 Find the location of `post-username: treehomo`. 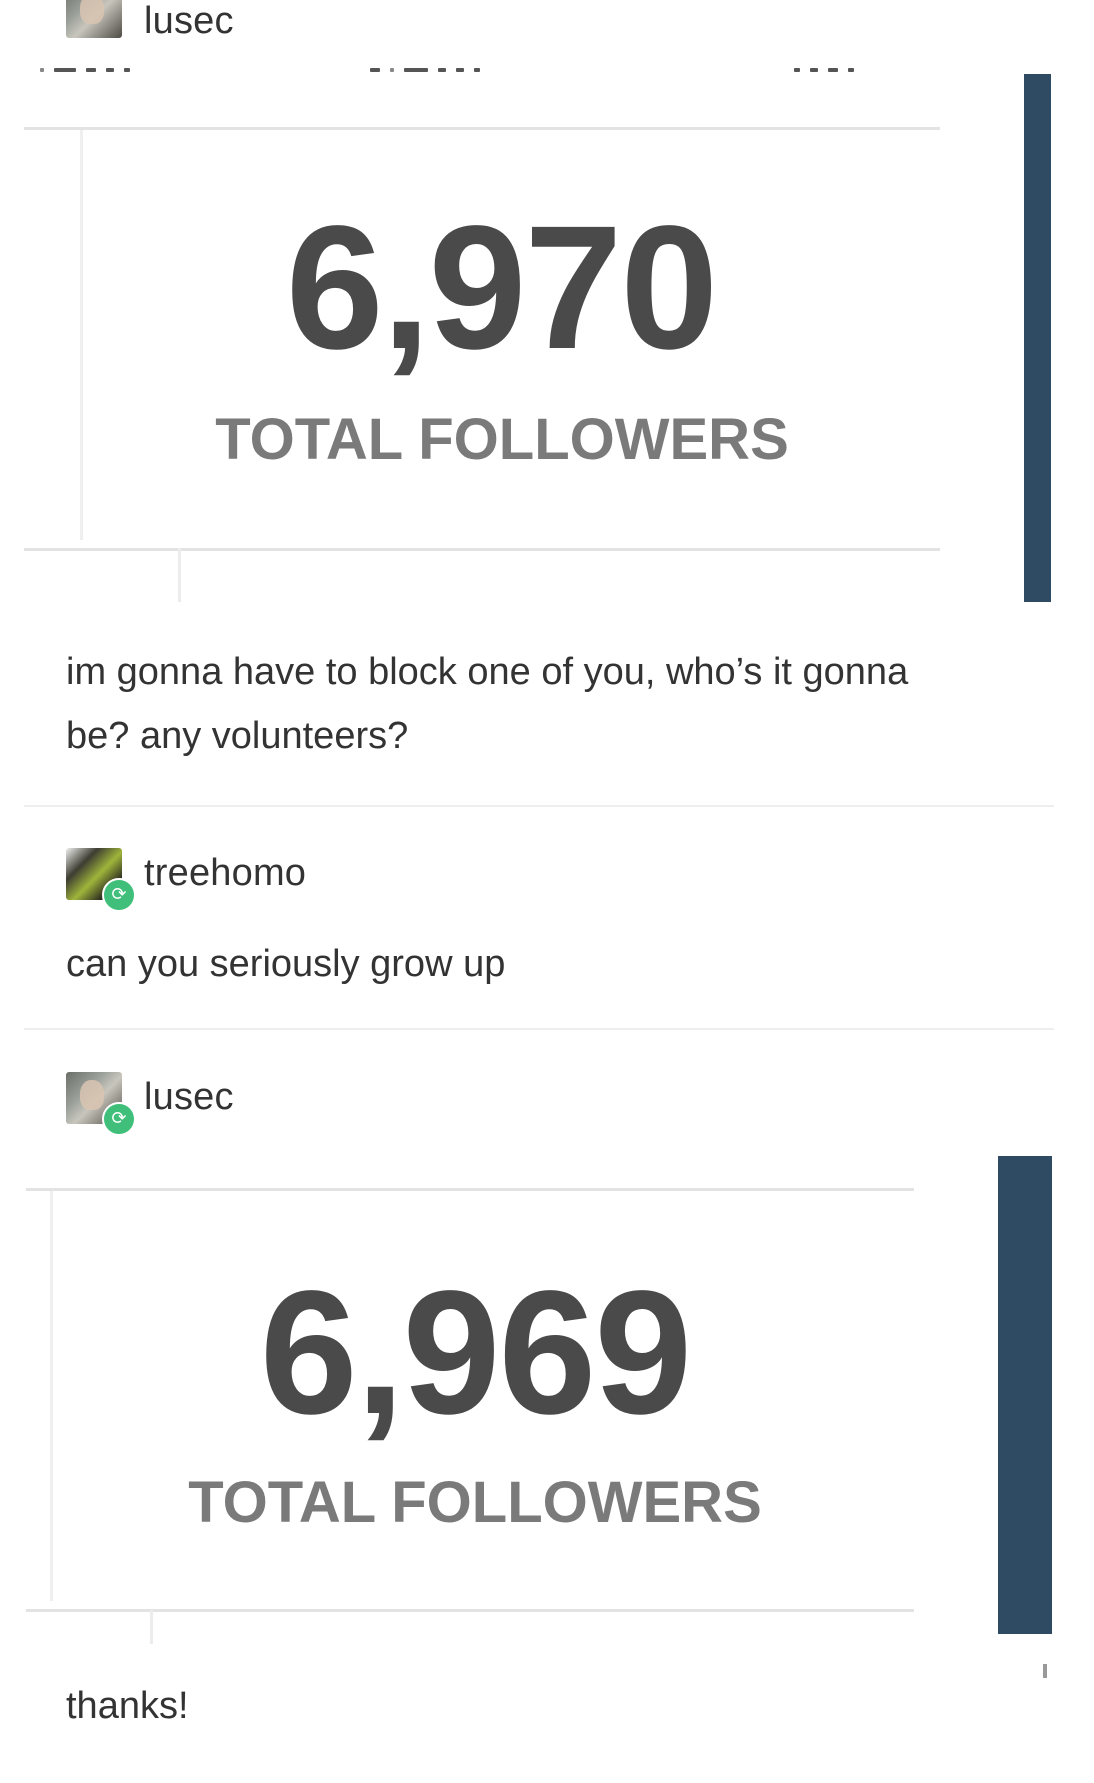

post-username: treehomo is located at coordinates (225, 873).